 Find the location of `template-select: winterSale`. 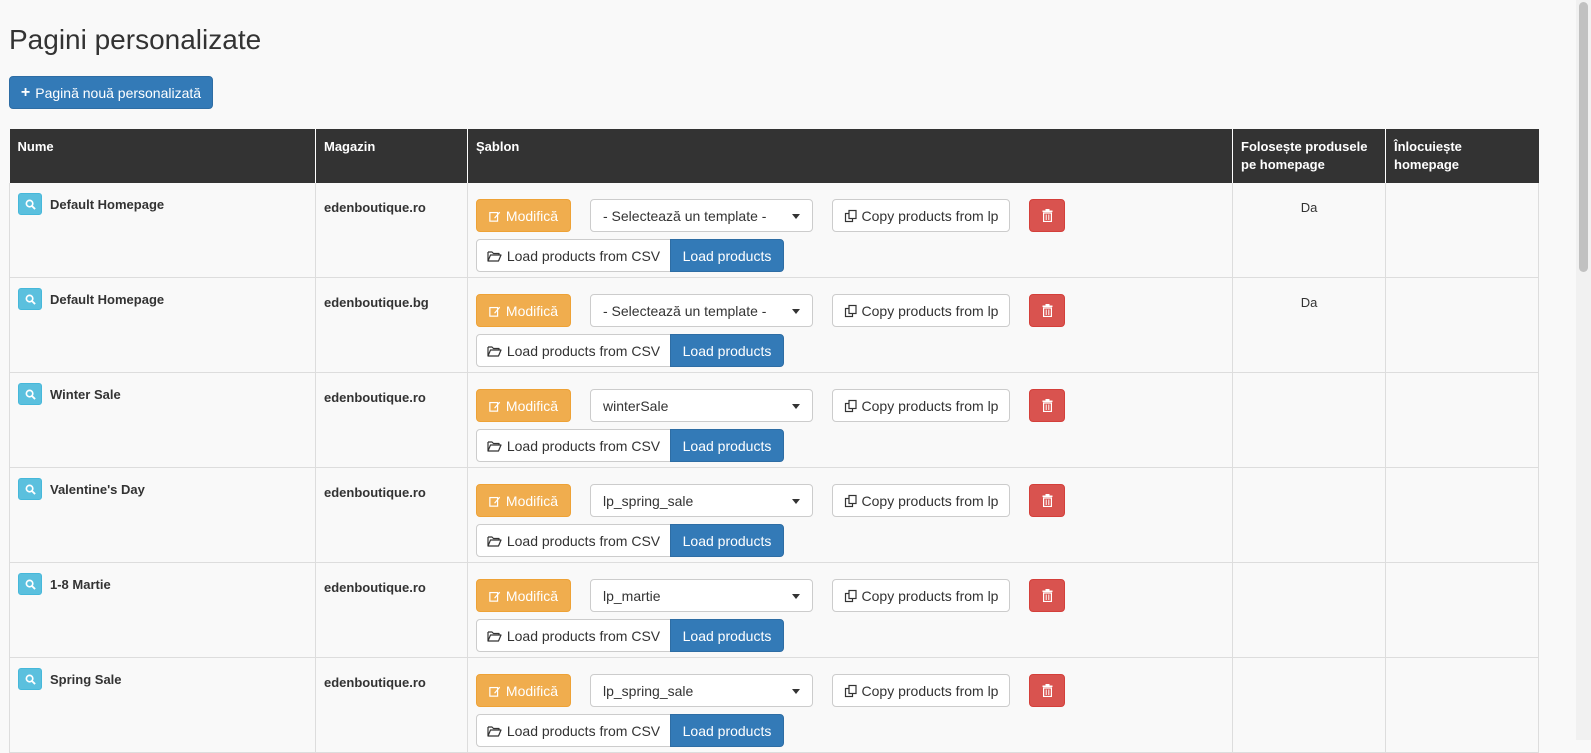

template-select: winterSale is located at coordinates (701, 405).